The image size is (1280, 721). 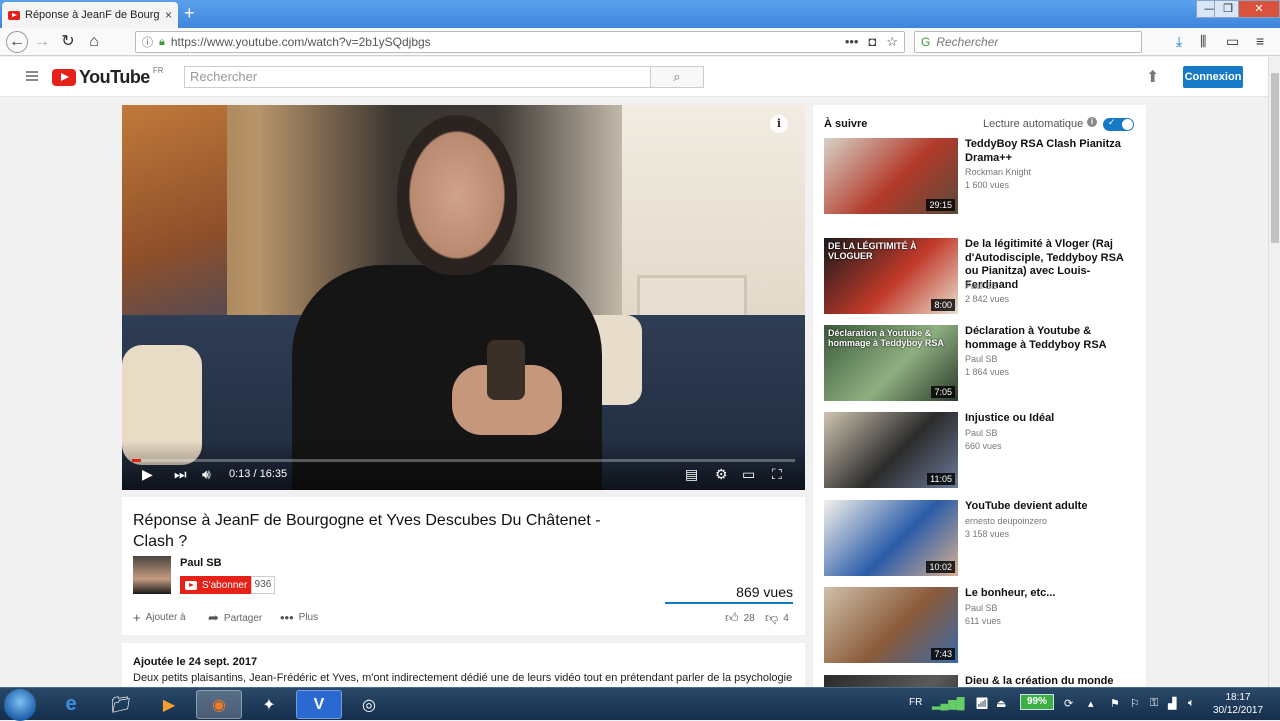 What do you see at coordinates (1135, 703) in the screenshot?
I see `action-flag-icon: ⚐` at bounding box center [1135, 703].